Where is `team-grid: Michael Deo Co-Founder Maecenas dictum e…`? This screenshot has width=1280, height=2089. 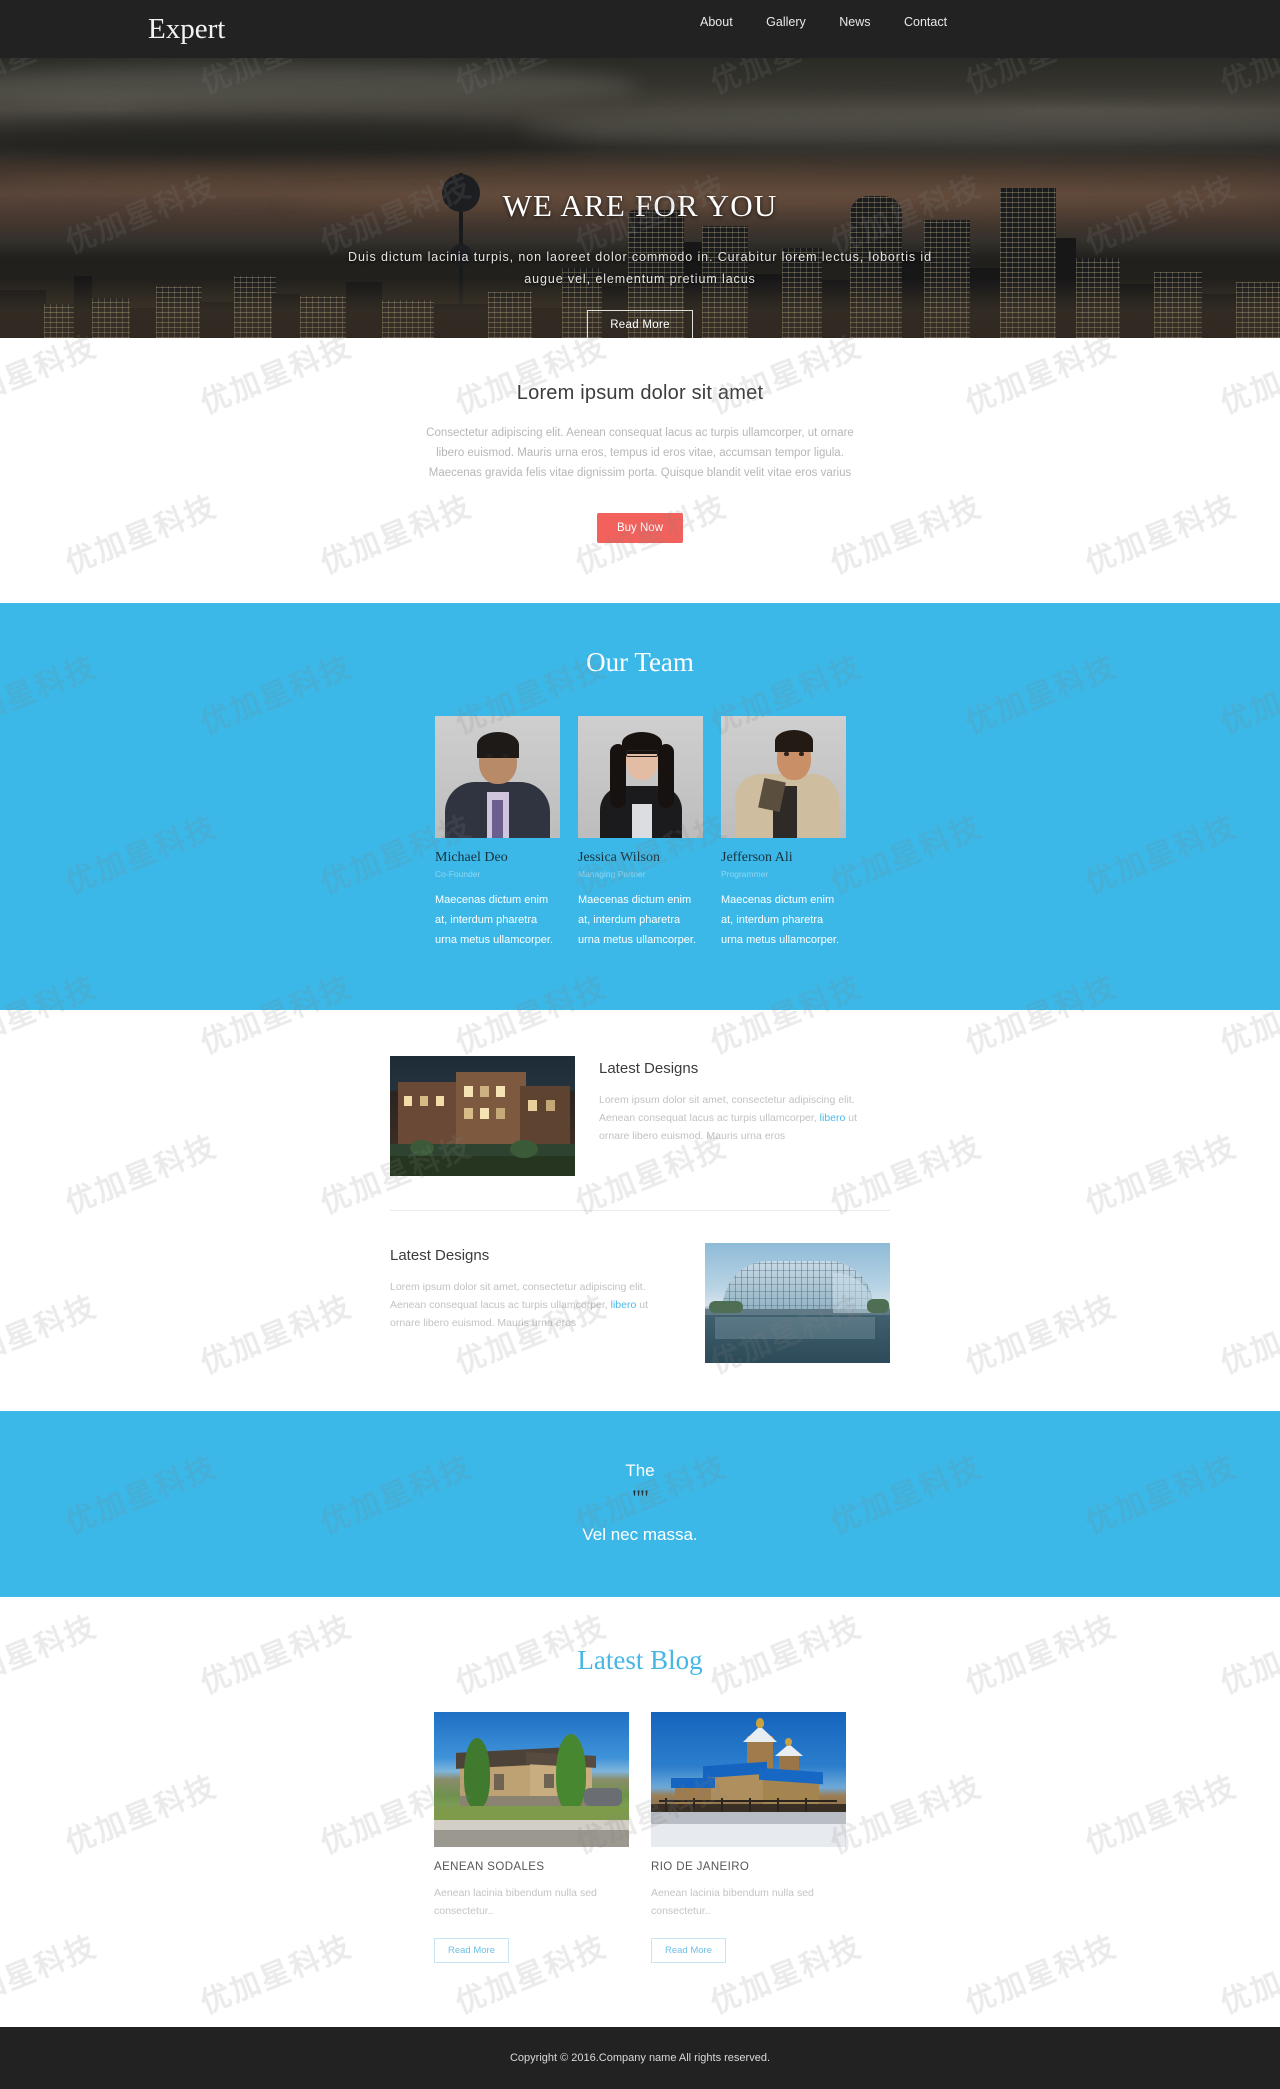
team-grid: Michael Deo Co-Founder Maecenas dictum e… is located at coordinates (640, 833).